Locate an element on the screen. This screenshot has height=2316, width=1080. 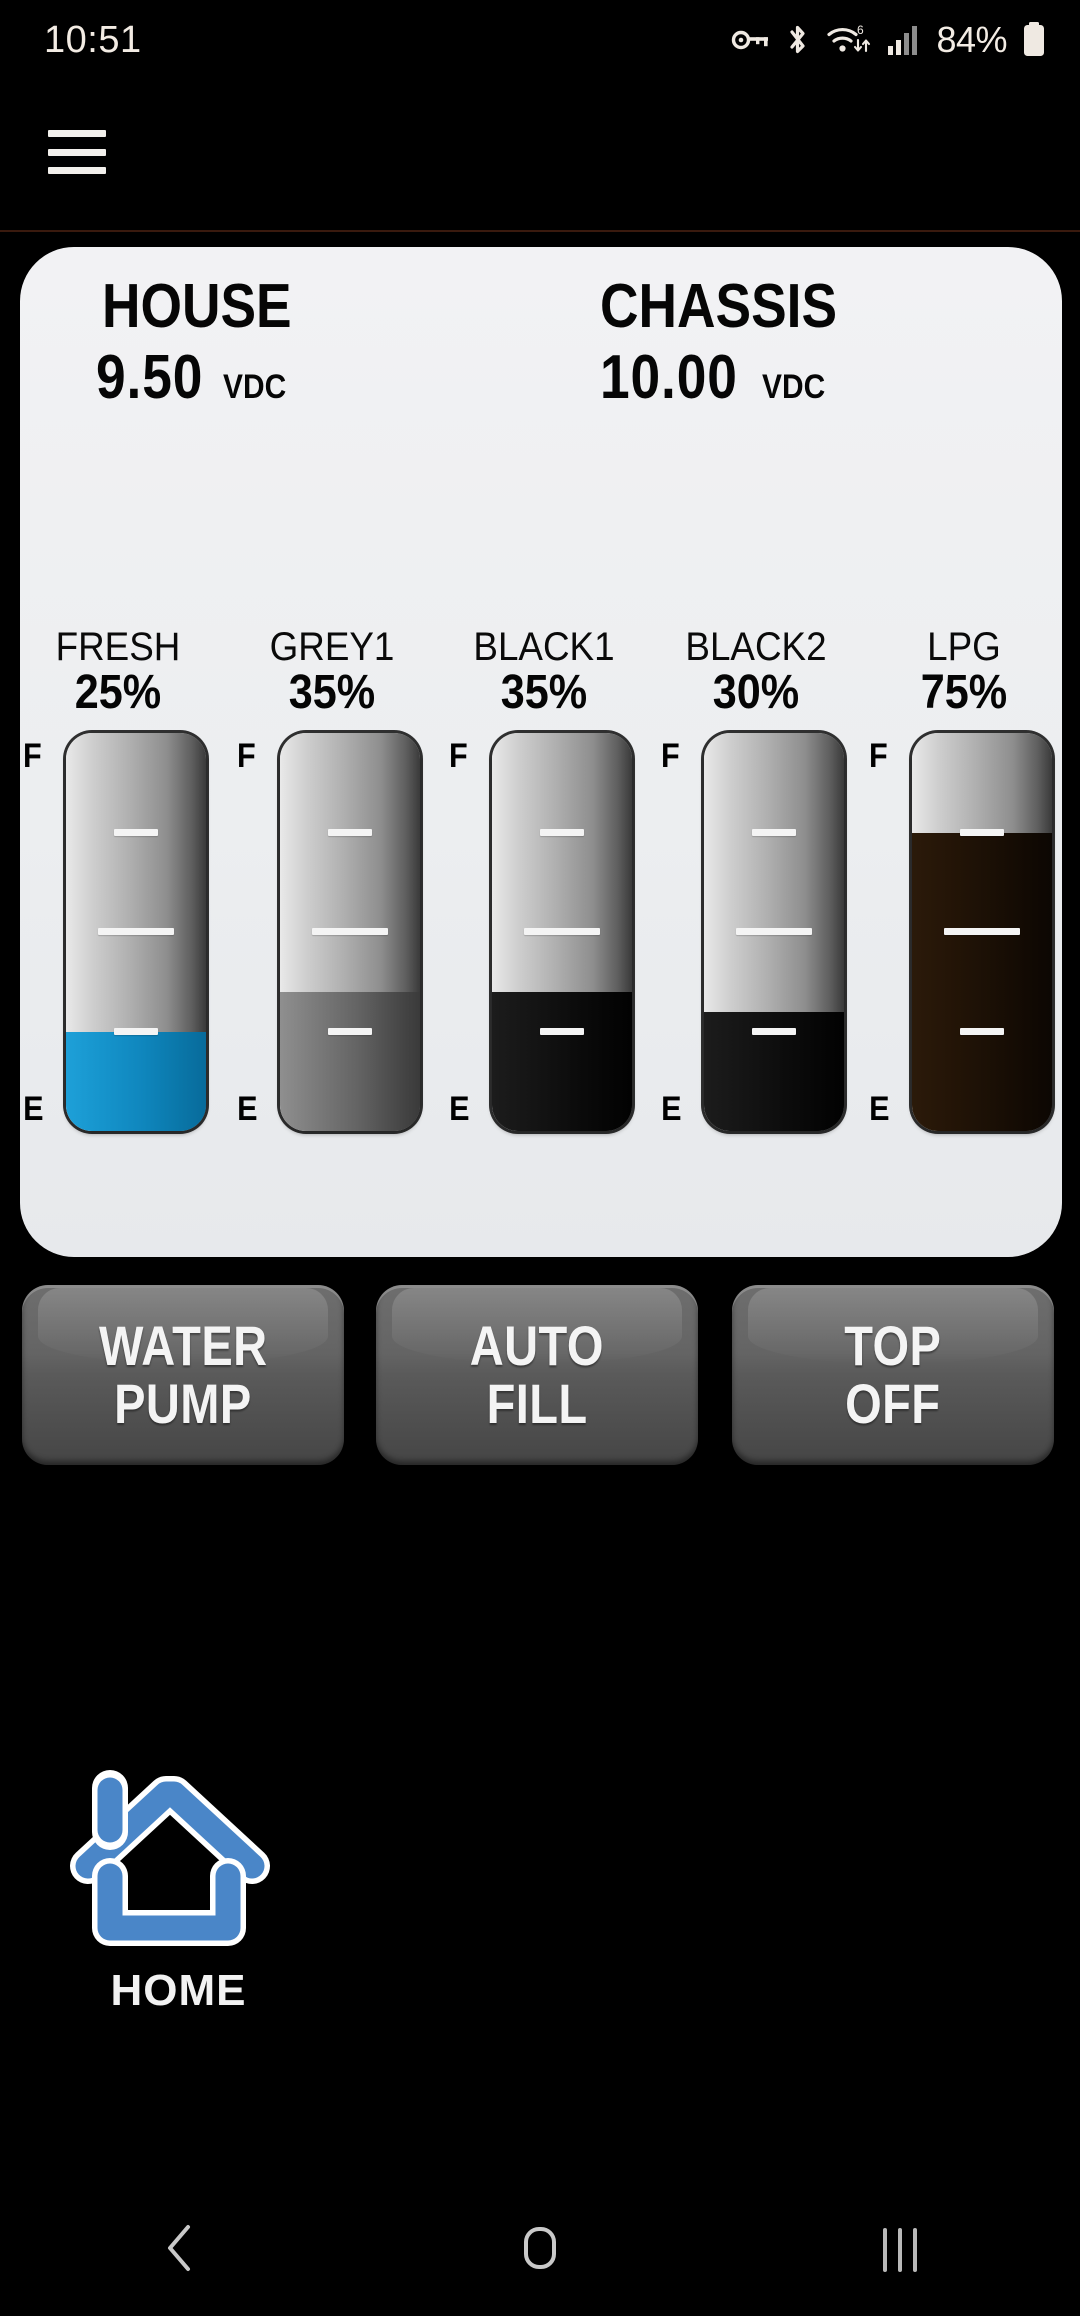
hamburger-menu-icon is located at coordinates (77, 152).